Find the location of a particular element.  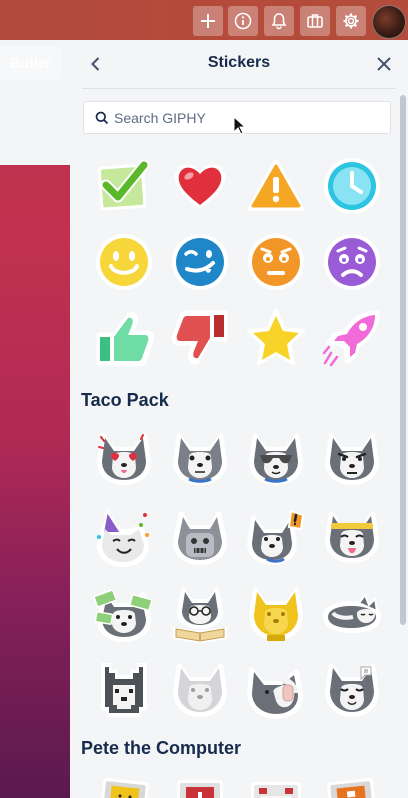

info-button is located at coordinates (243, 21).